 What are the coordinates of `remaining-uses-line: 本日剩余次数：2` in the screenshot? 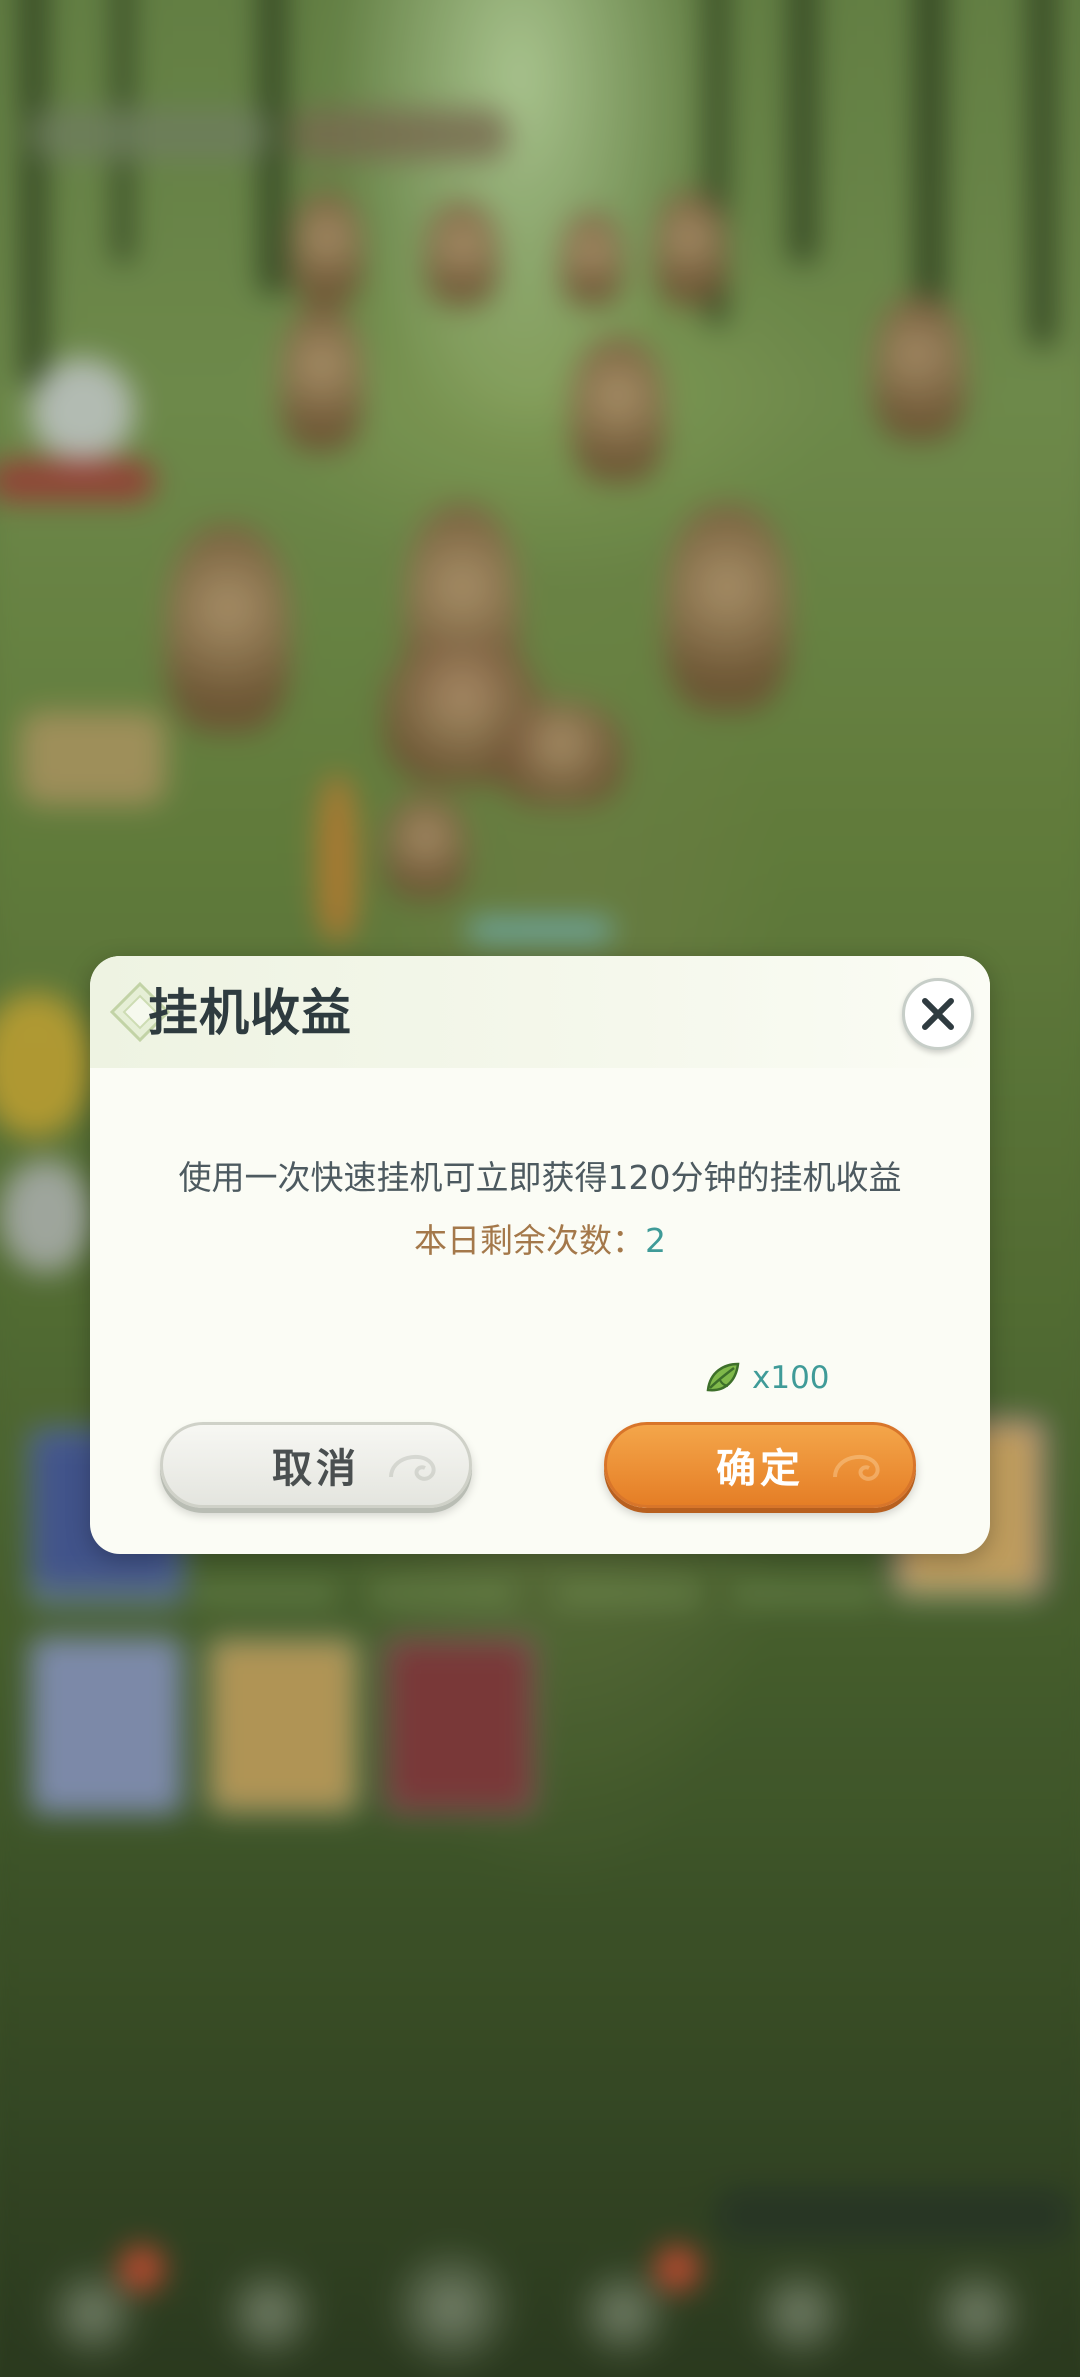 It's located at (540, 1241).